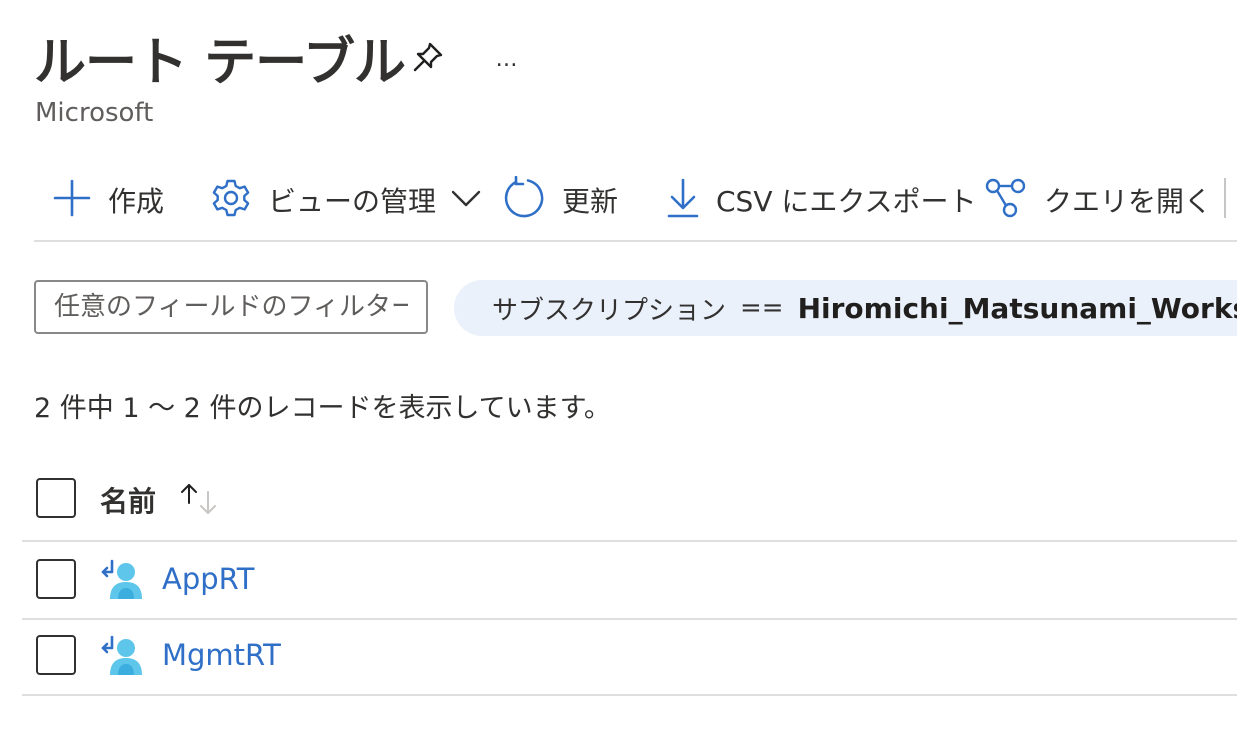 The height and width of the screenshot is (753, 1237). I want to click on chevron-down-icon, so click(466, 200).